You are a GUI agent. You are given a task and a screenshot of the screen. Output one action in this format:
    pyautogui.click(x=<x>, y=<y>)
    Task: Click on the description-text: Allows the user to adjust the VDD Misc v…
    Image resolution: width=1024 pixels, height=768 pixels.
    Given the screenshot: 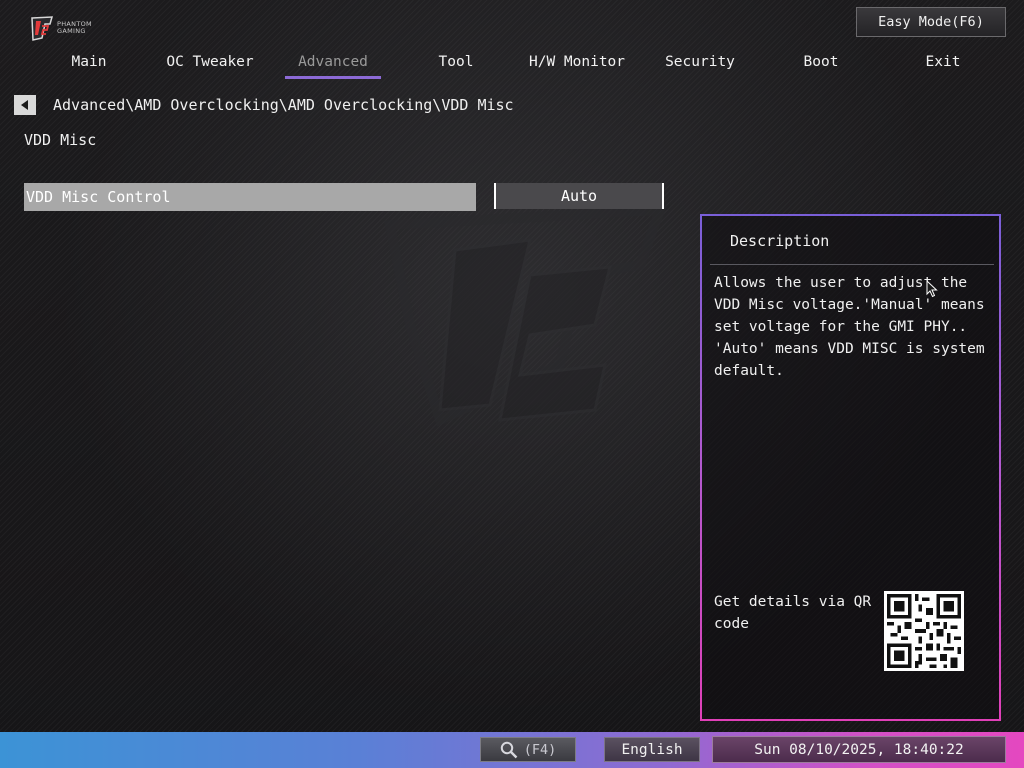 What is the action you would take?
    pyautogui.click(x=849, y=327)
    